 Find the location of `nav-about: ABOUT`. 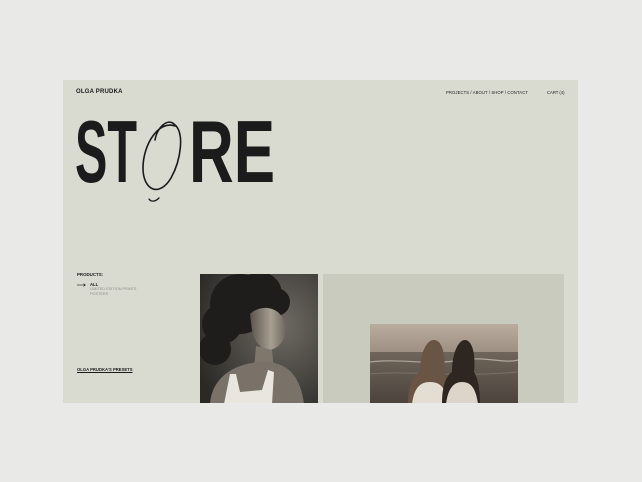

nav-about: ABOUT is located at coordinates (480, 92).